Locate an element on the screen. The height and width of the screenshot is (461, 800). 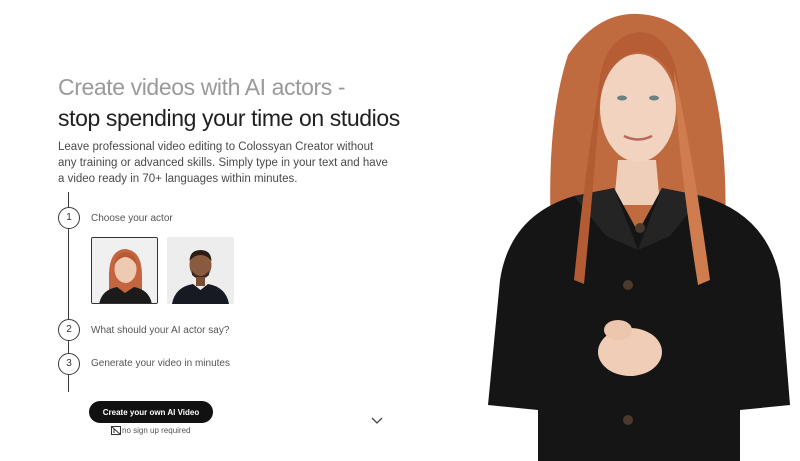
male-actor-thumbnail is located at coordinates (200, 270).